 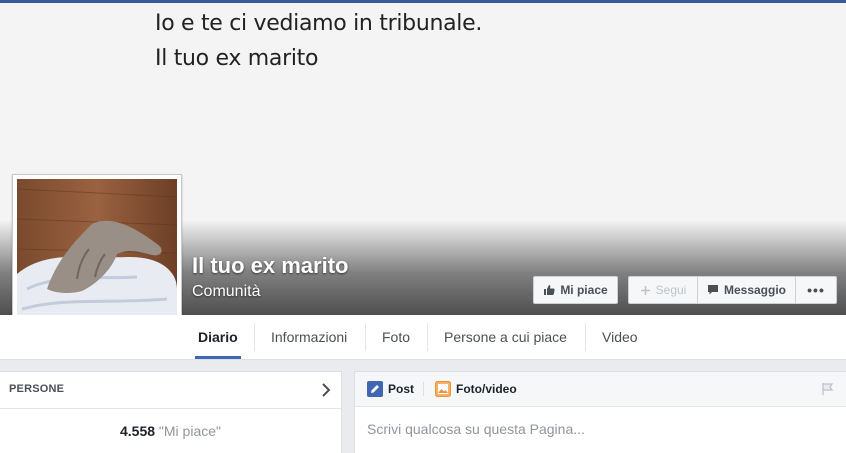 What do you see at coordinates (645, 290) in the screenshot?
I see `plus-icon` at bounding box center [645, 290].